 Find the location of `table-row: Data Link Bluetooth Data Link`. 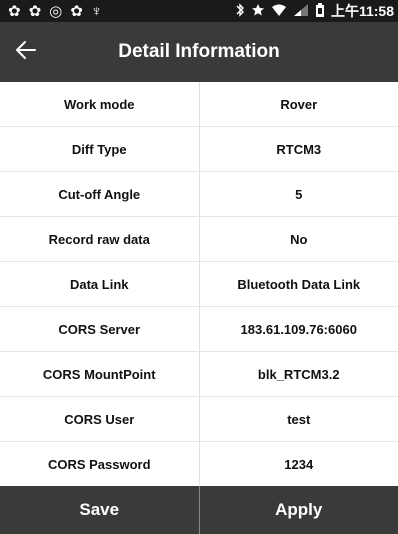

table-row: Data Link Bluetooth Data Link is located at coordinates (199, 284).